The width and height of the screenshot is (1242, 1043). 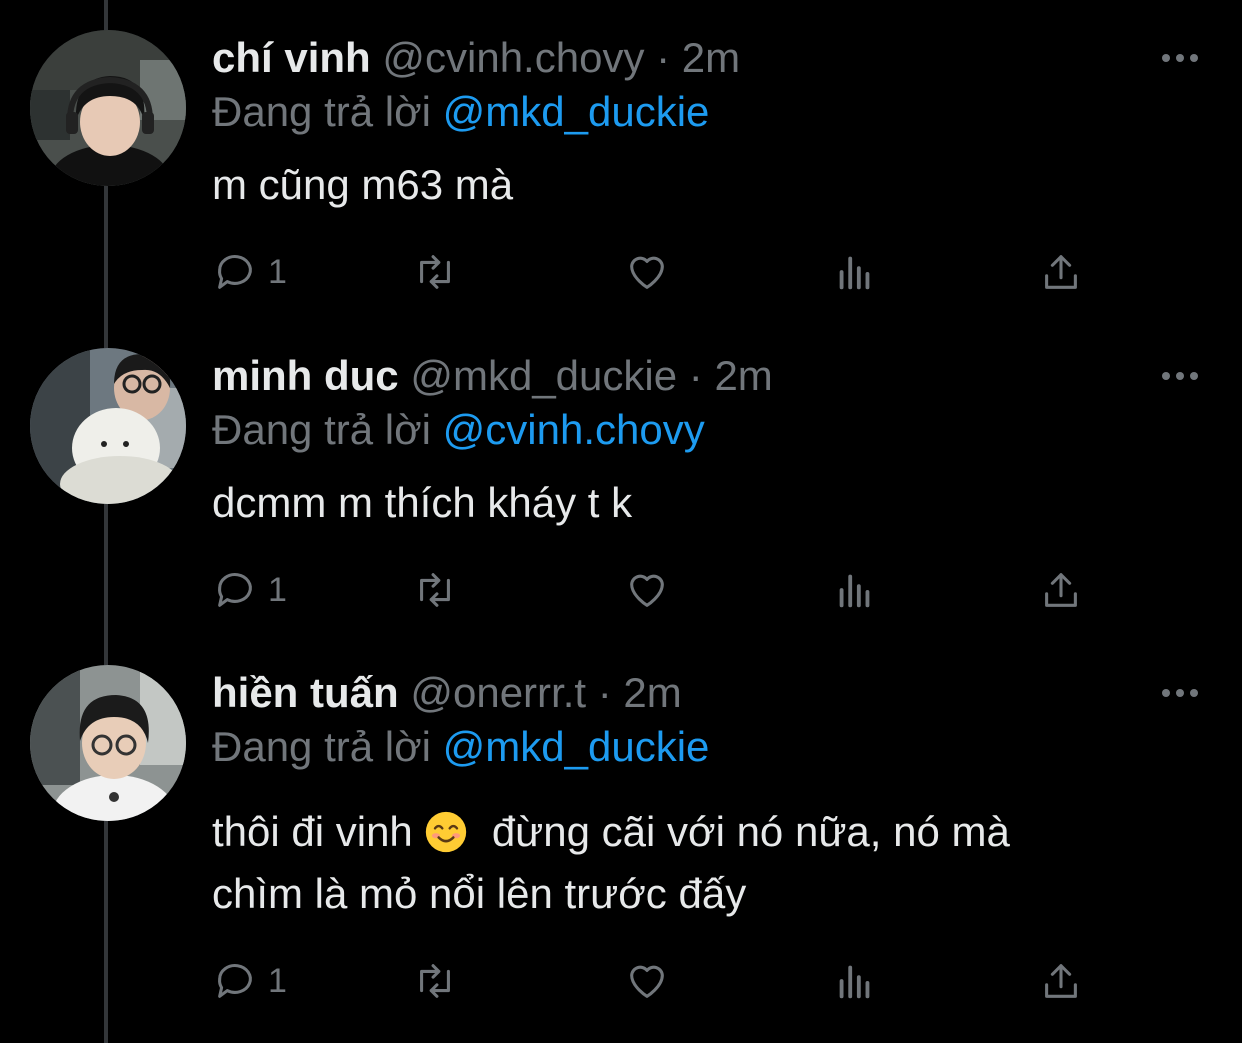 I want to click on tweet-header: minh duc @mkd_duckie · 2m, so click(x=492, y=376).